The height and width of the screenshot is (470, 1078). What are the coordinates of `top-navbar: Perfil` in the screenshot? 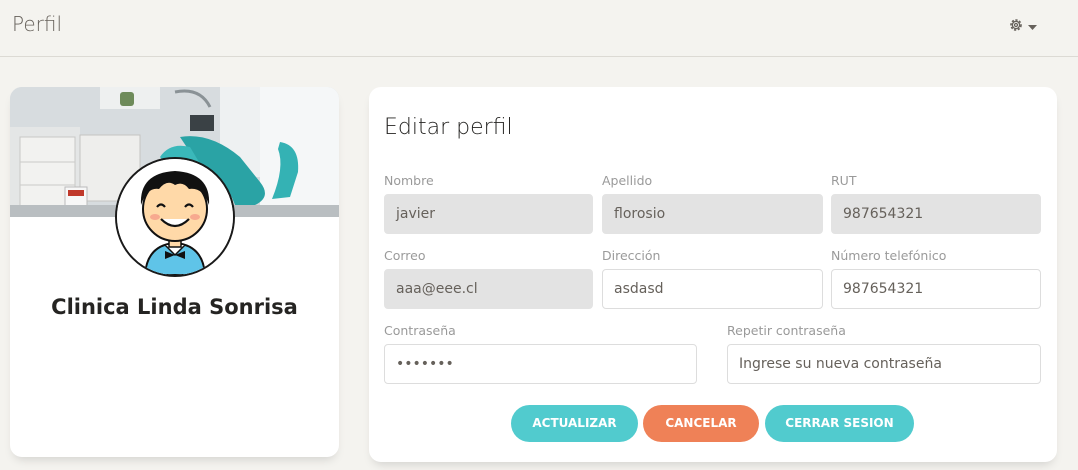 It's located at (539, 28).